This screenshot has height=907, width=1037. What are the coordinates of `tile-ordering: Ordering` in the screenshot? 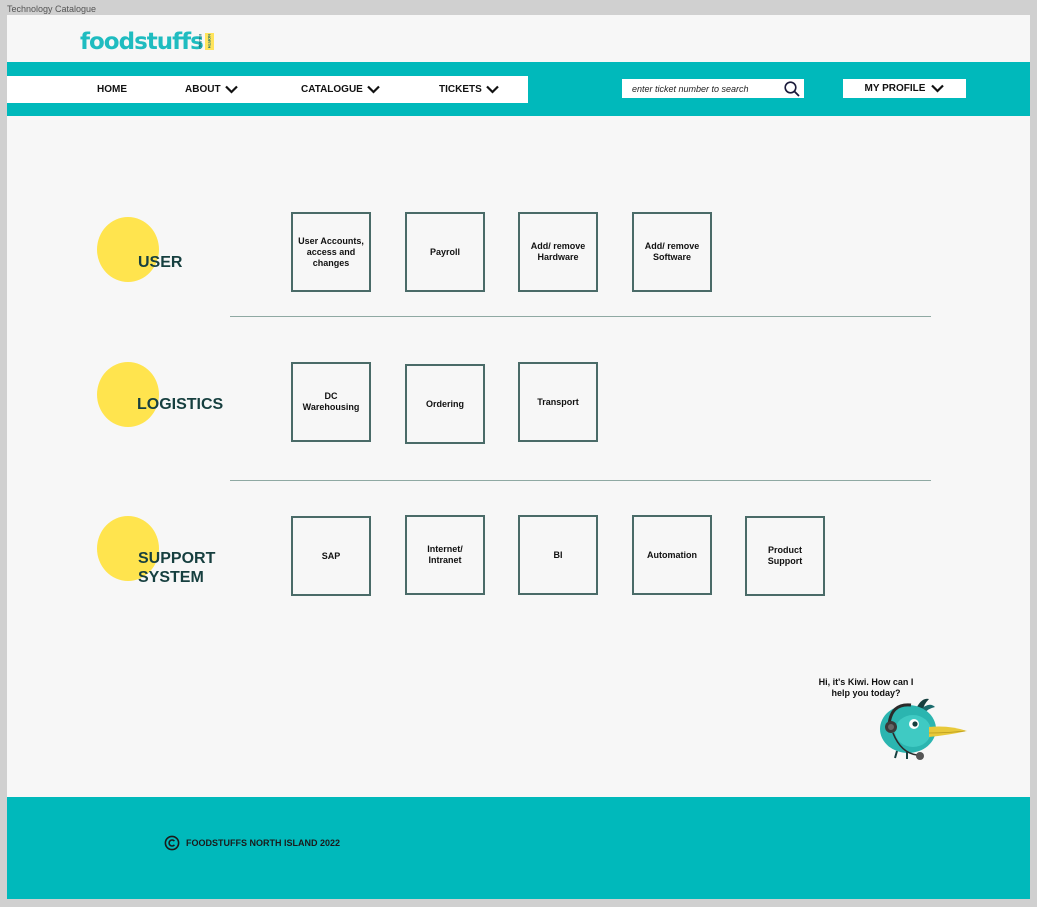 It's located at (445, 404).